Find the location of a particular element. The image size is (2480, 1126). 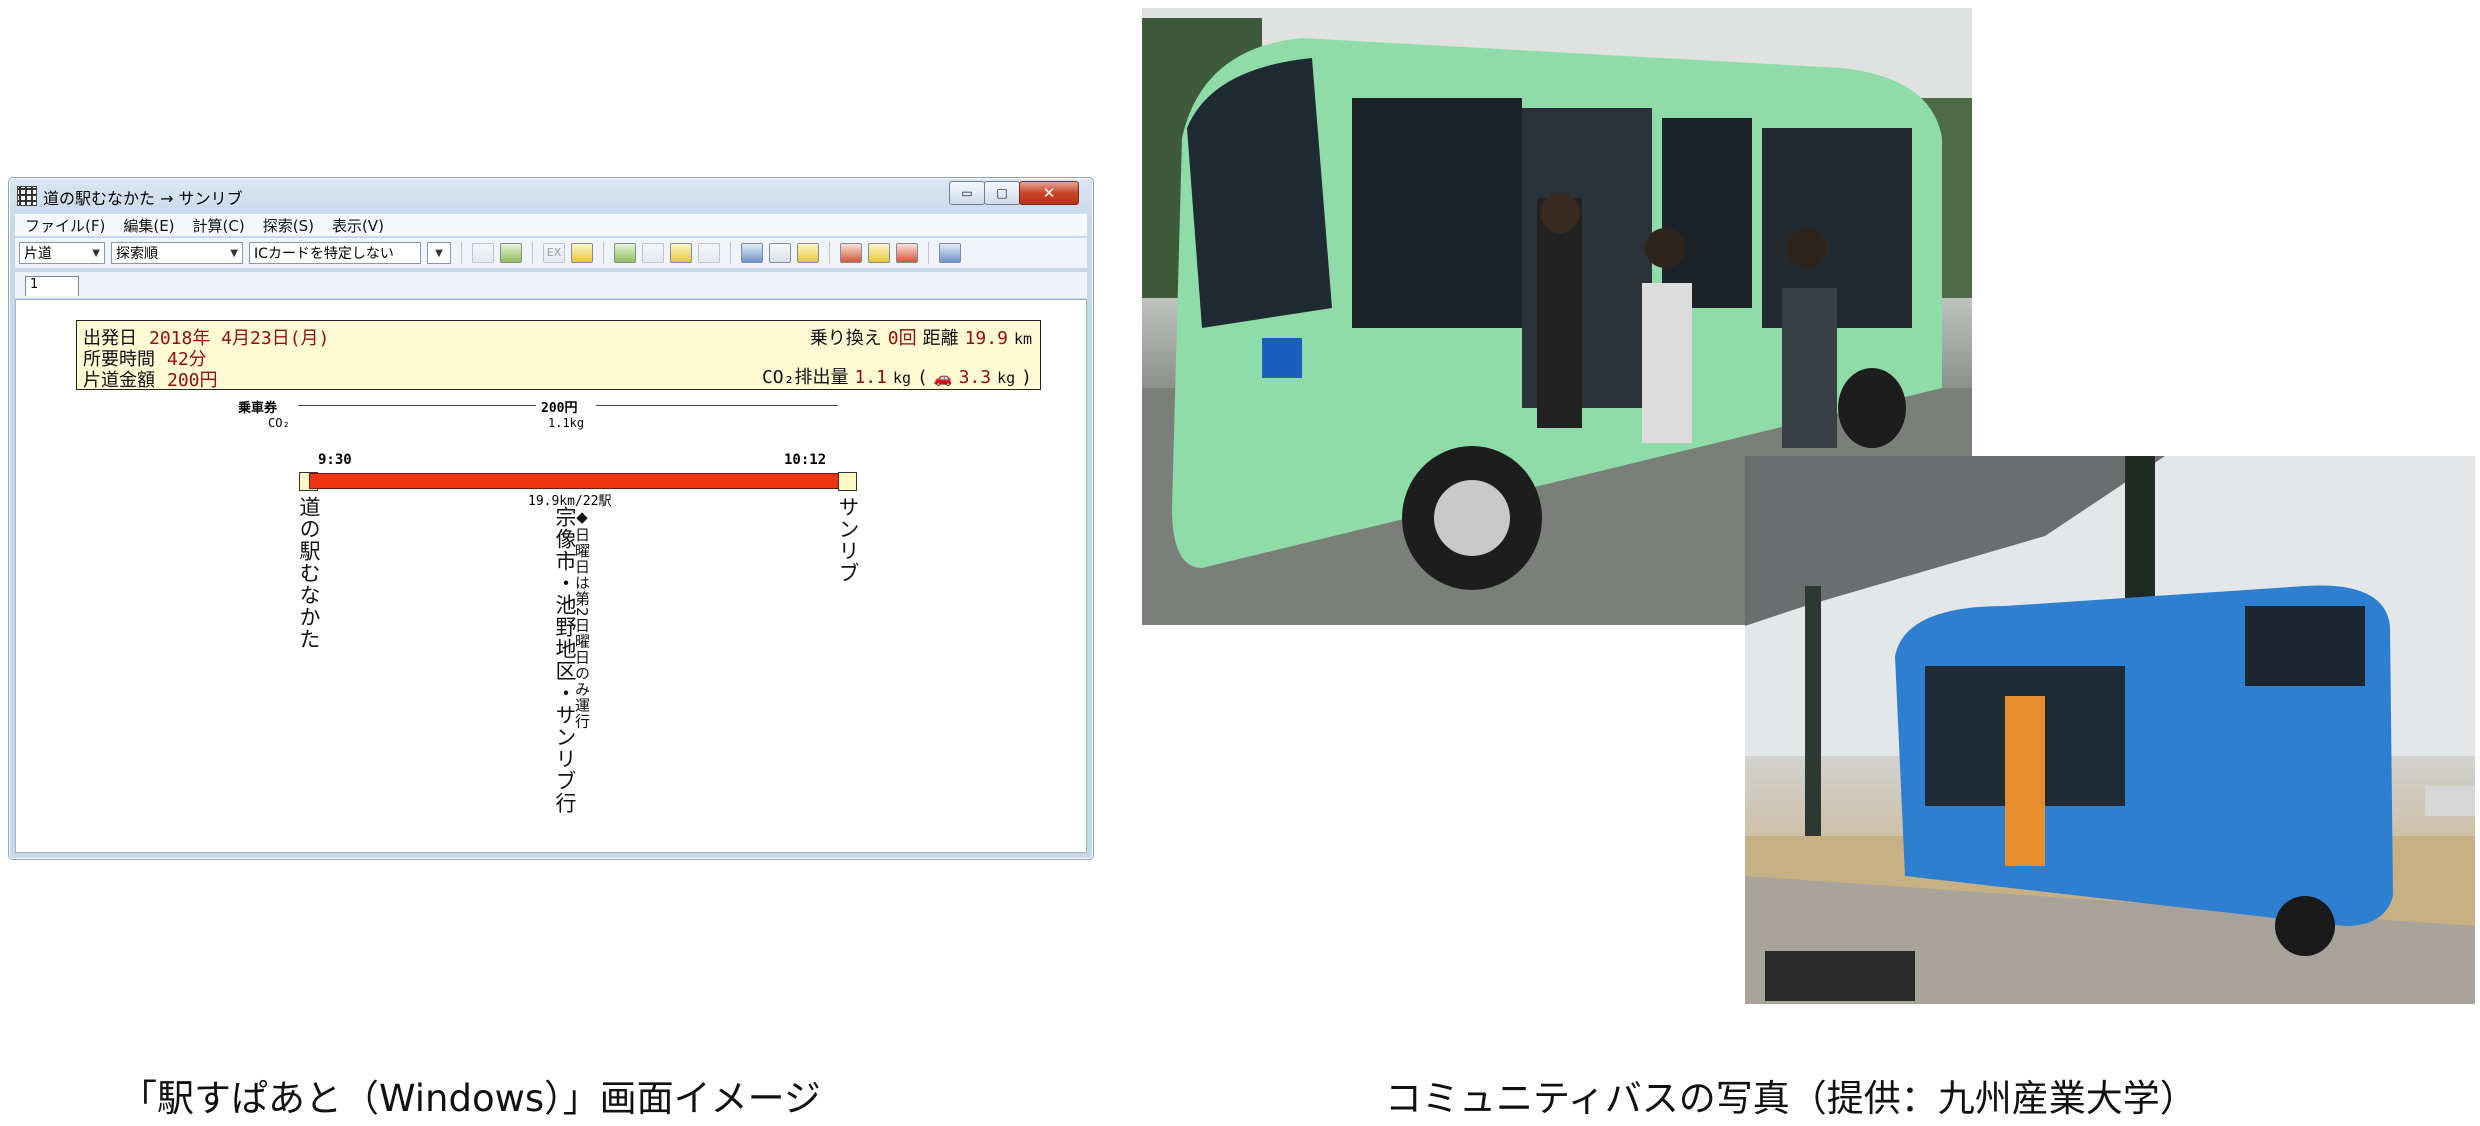

toolbar: 片道 ▼ 探索順 ▼ ICカードを特定しない ▼ EX is located at coordinates (551, 253).